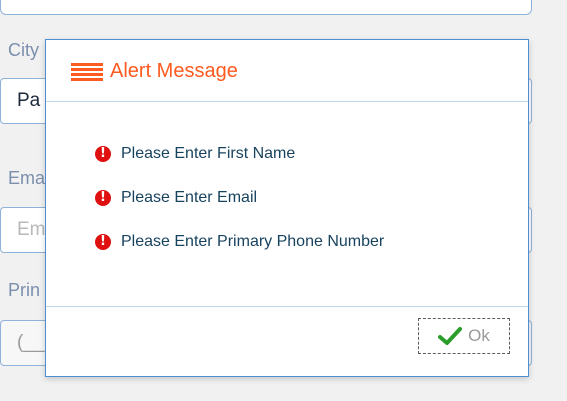  What do you see at coordinates (87, 72) in the screenshot?
I see `menu-icon` at bounding box center [87, 72].